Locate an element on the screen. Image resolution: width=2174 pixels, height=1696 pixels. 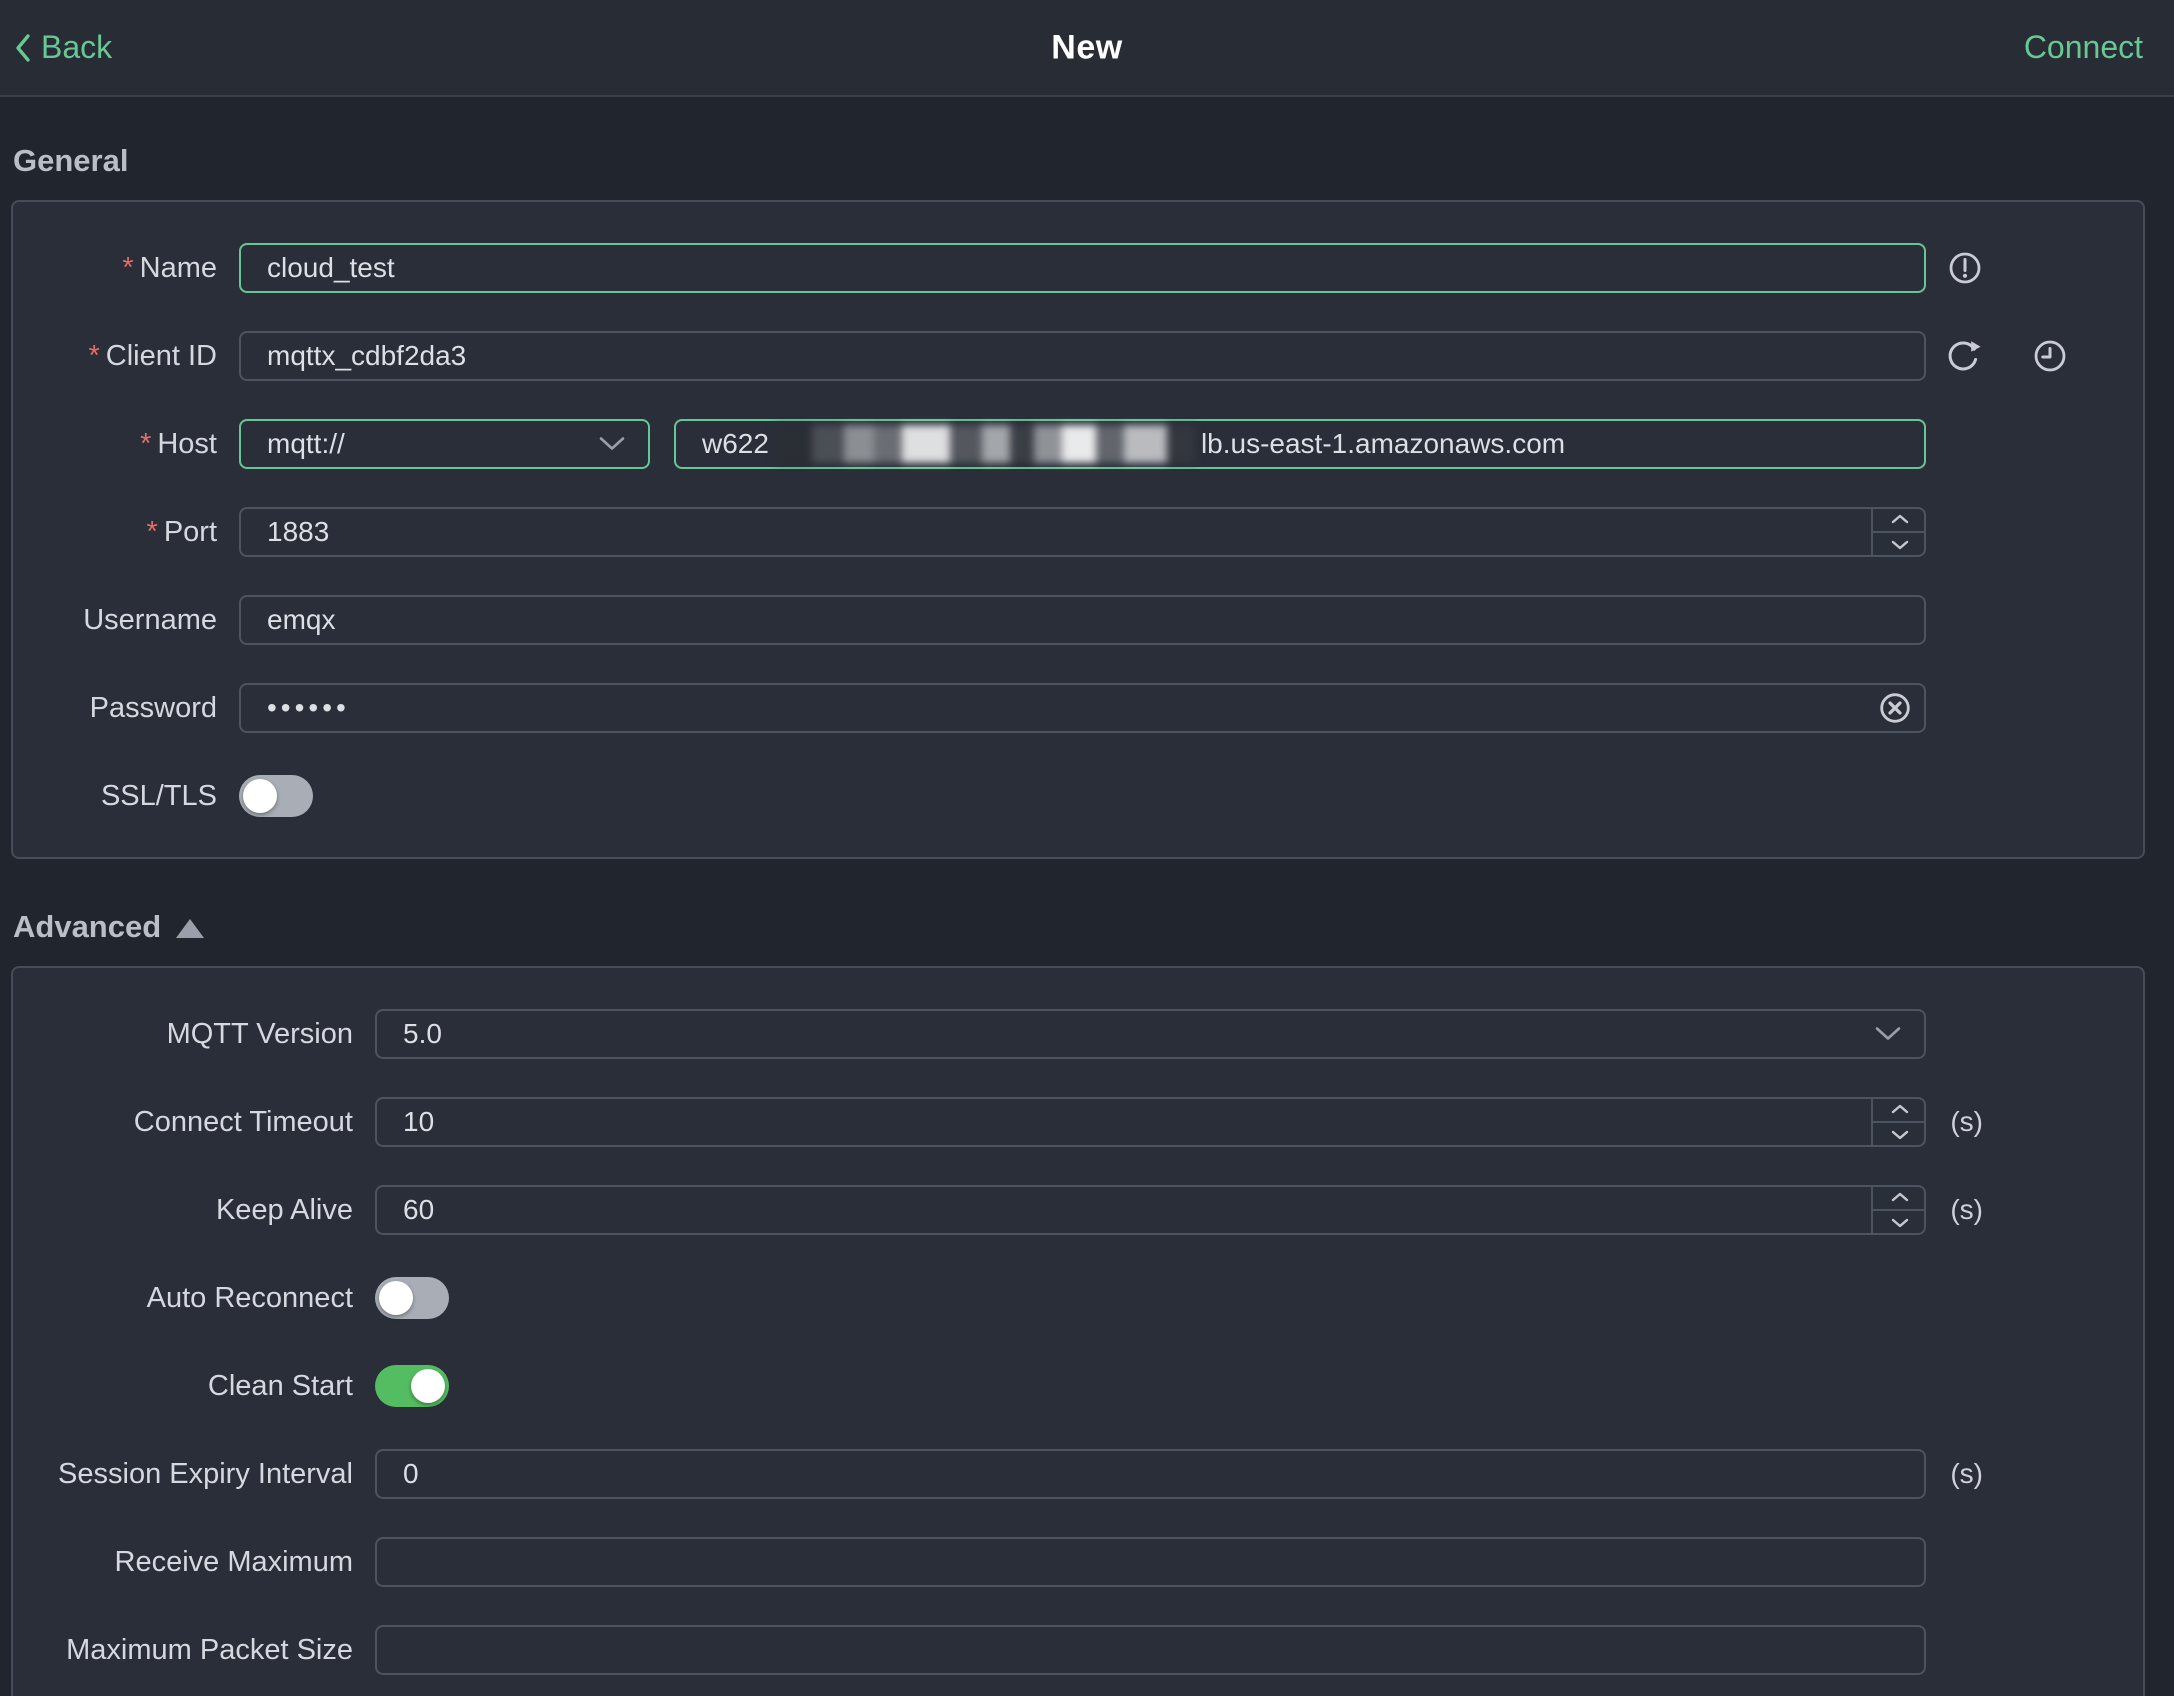
general-section-title: General is located at coordinates (71, 160).